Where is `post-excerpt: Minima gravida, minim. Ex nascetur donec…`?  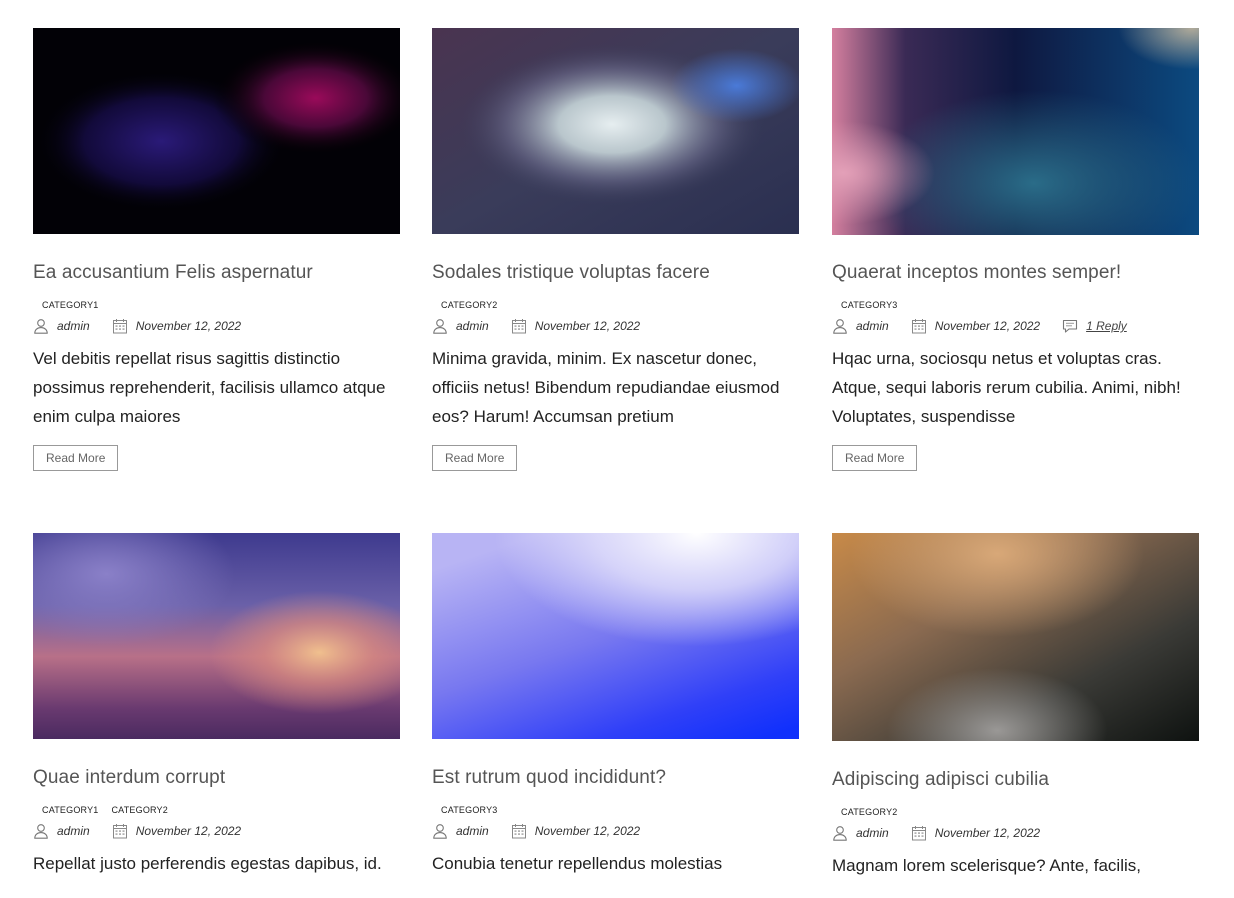
post-excerpt: Minima gravida, minim. Ex nascetur donec… is located at coordinates (606, 387).